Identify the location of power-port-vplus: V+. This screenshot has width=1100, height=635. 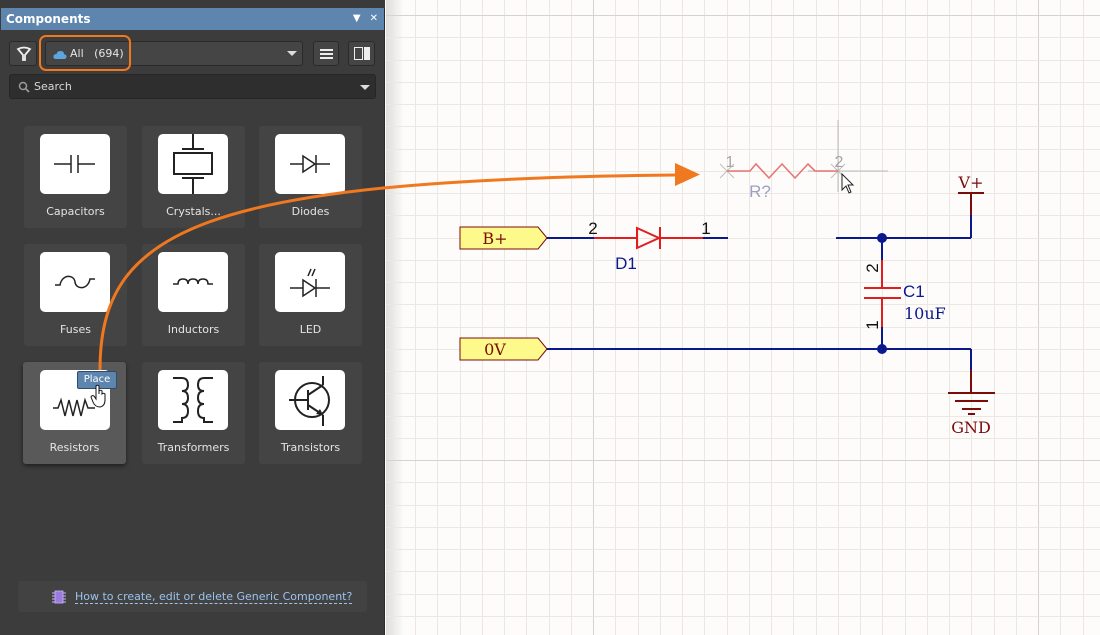
(971, 194).